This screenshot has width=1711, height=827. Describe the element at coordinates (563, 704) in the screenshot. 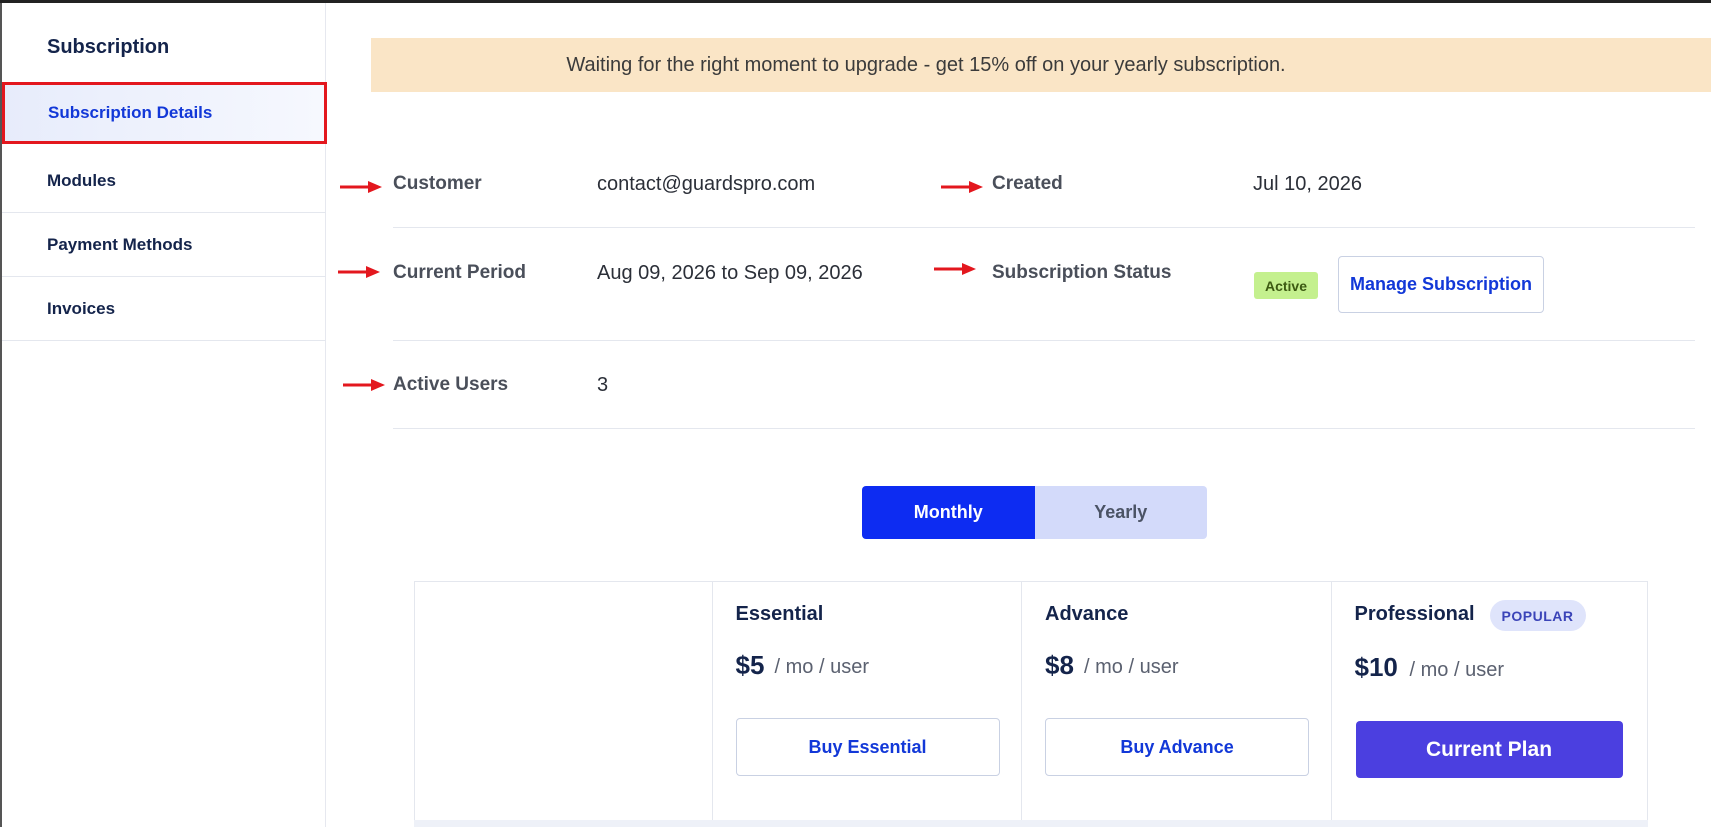

I see `plans-label-column` at that location.